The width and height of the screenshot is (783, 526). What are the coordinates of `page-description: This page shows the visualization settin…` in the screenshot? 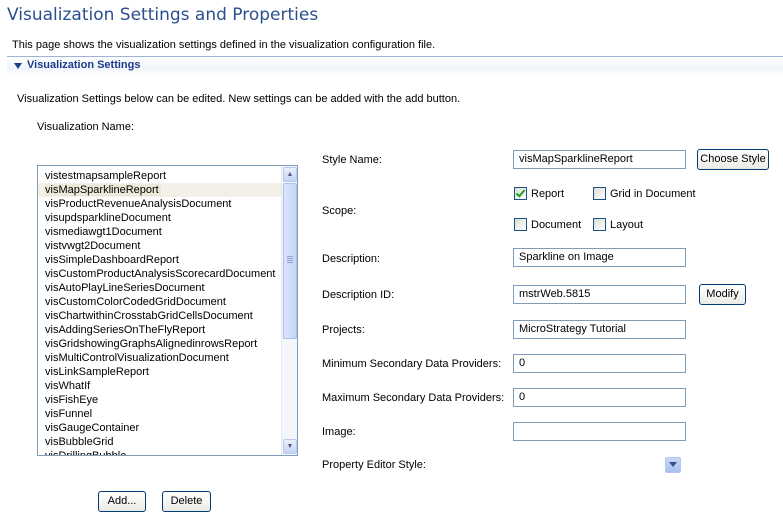 It's located at (224, 45).